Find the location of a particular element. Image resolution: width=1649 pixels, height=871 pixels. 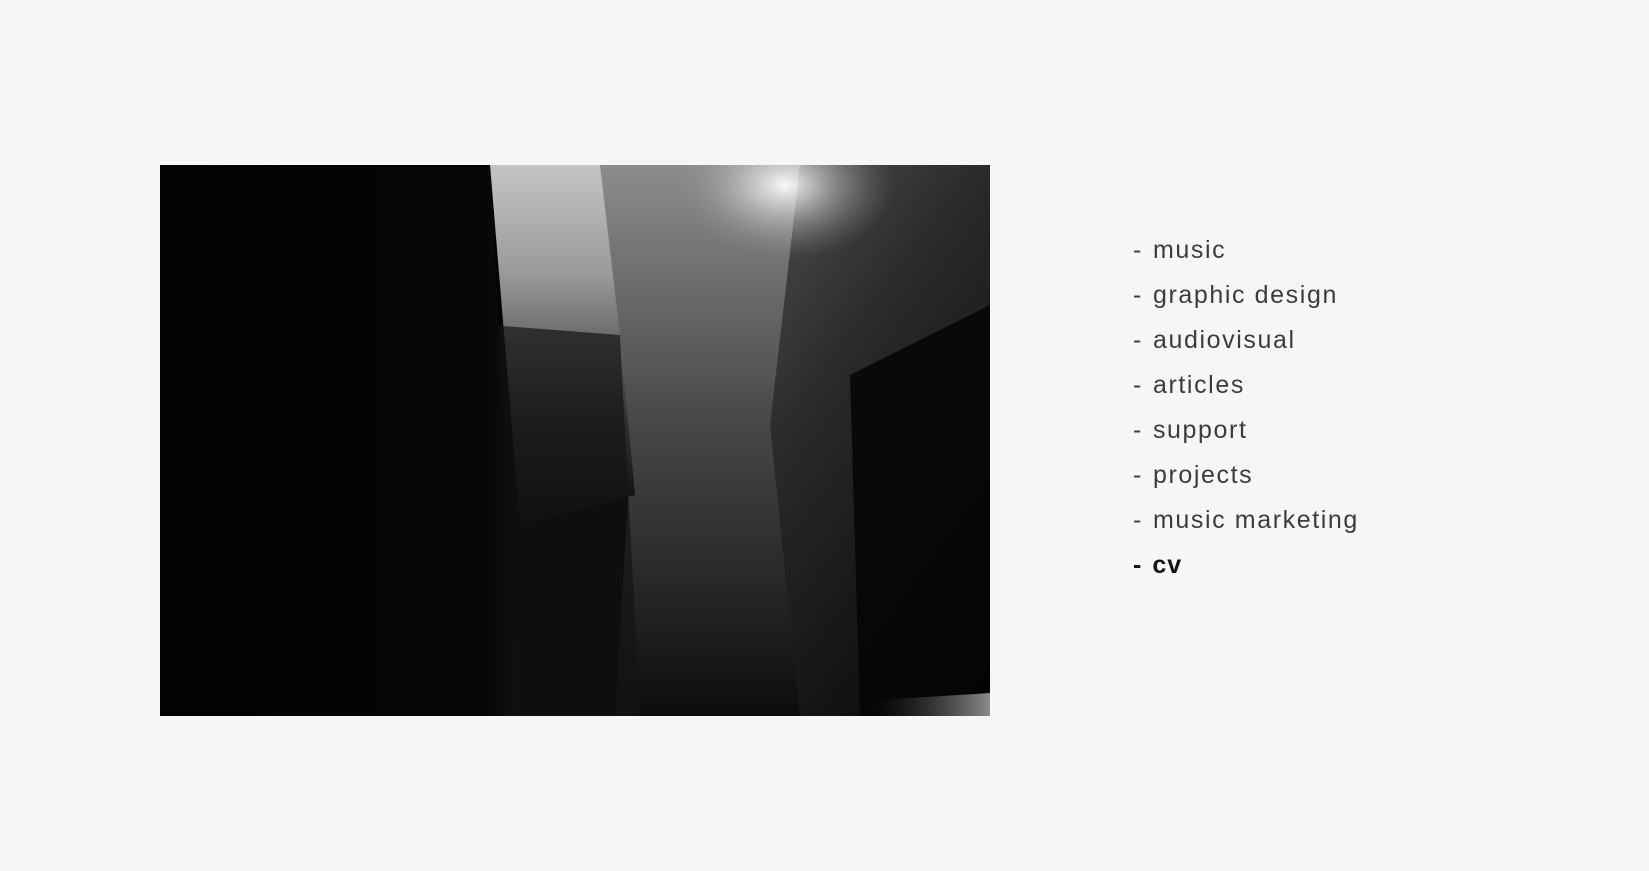

nav-item-projects: - projects is located at coordinates (1246, 475).